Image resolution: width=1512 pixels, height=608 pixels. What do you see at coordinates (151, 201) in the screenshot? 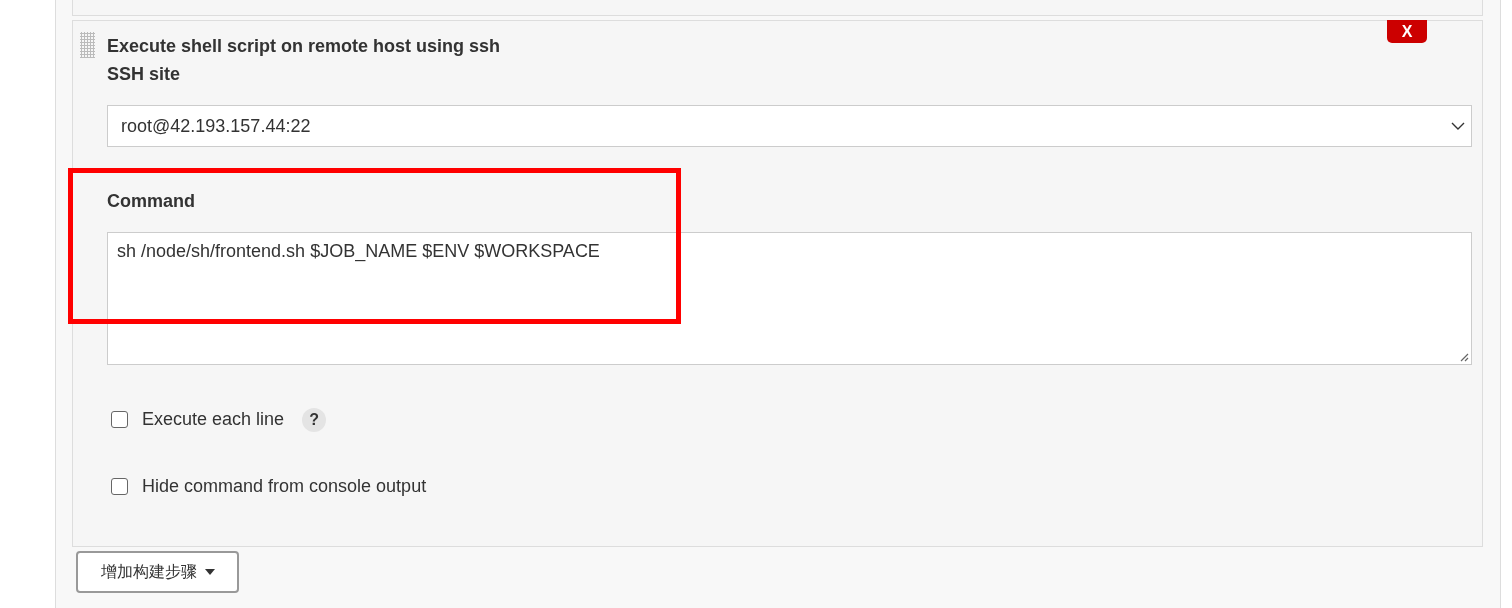
I see `field-label: Command` at bounding box center [151, 201].